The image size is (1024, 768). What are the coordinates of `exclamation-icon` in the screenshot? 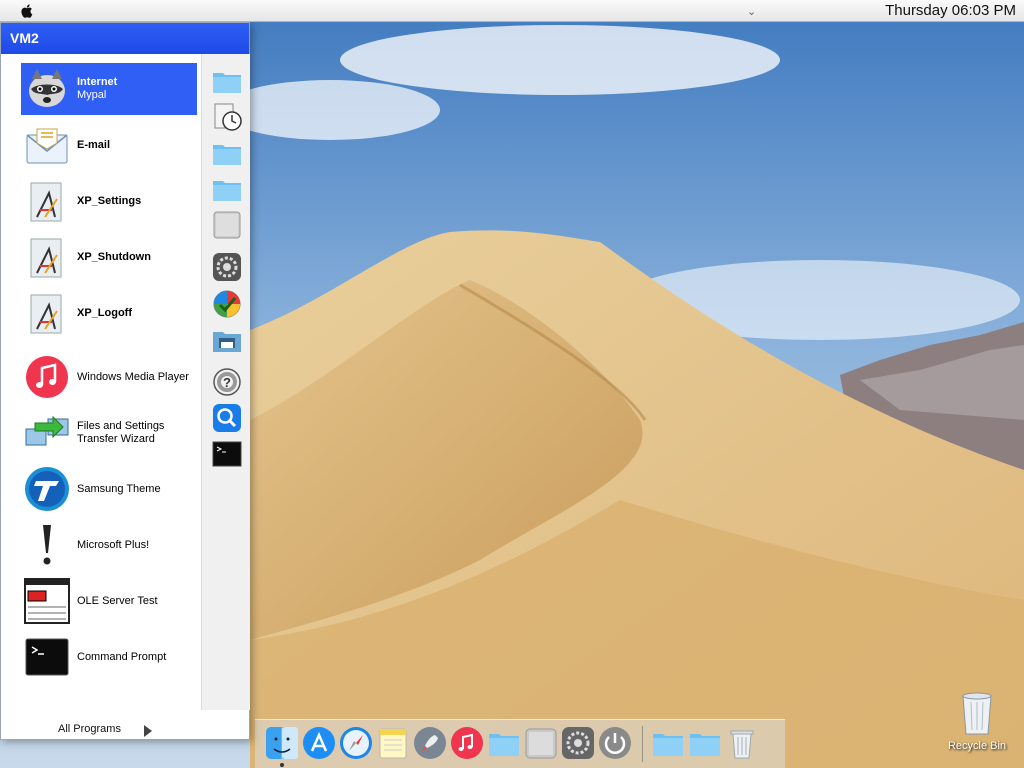 It's located at (47, 545).